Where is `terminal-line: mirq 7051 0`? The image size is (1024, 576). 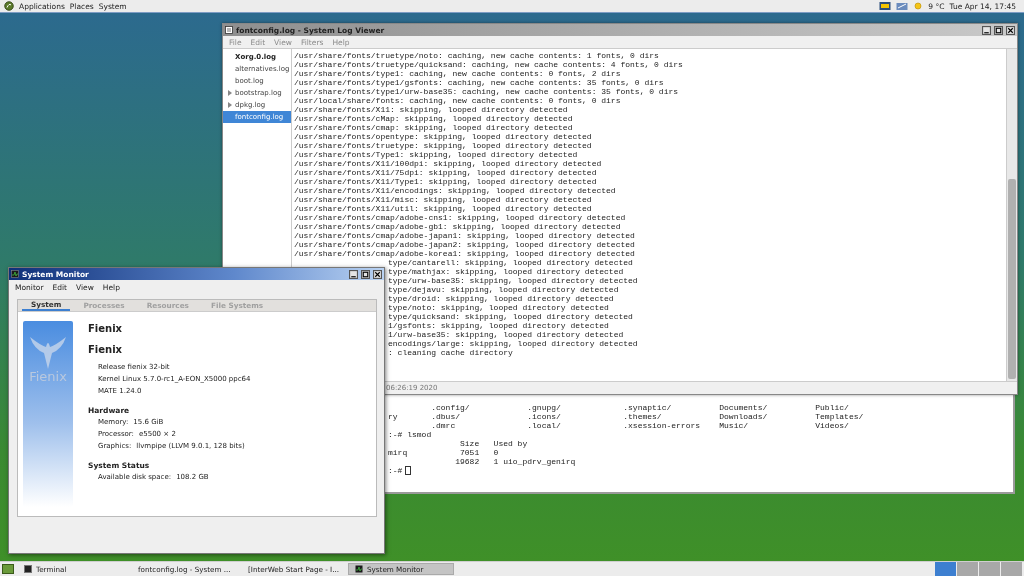 terminal-line: mirq 7051 0 is located at coordinates (444, 452).